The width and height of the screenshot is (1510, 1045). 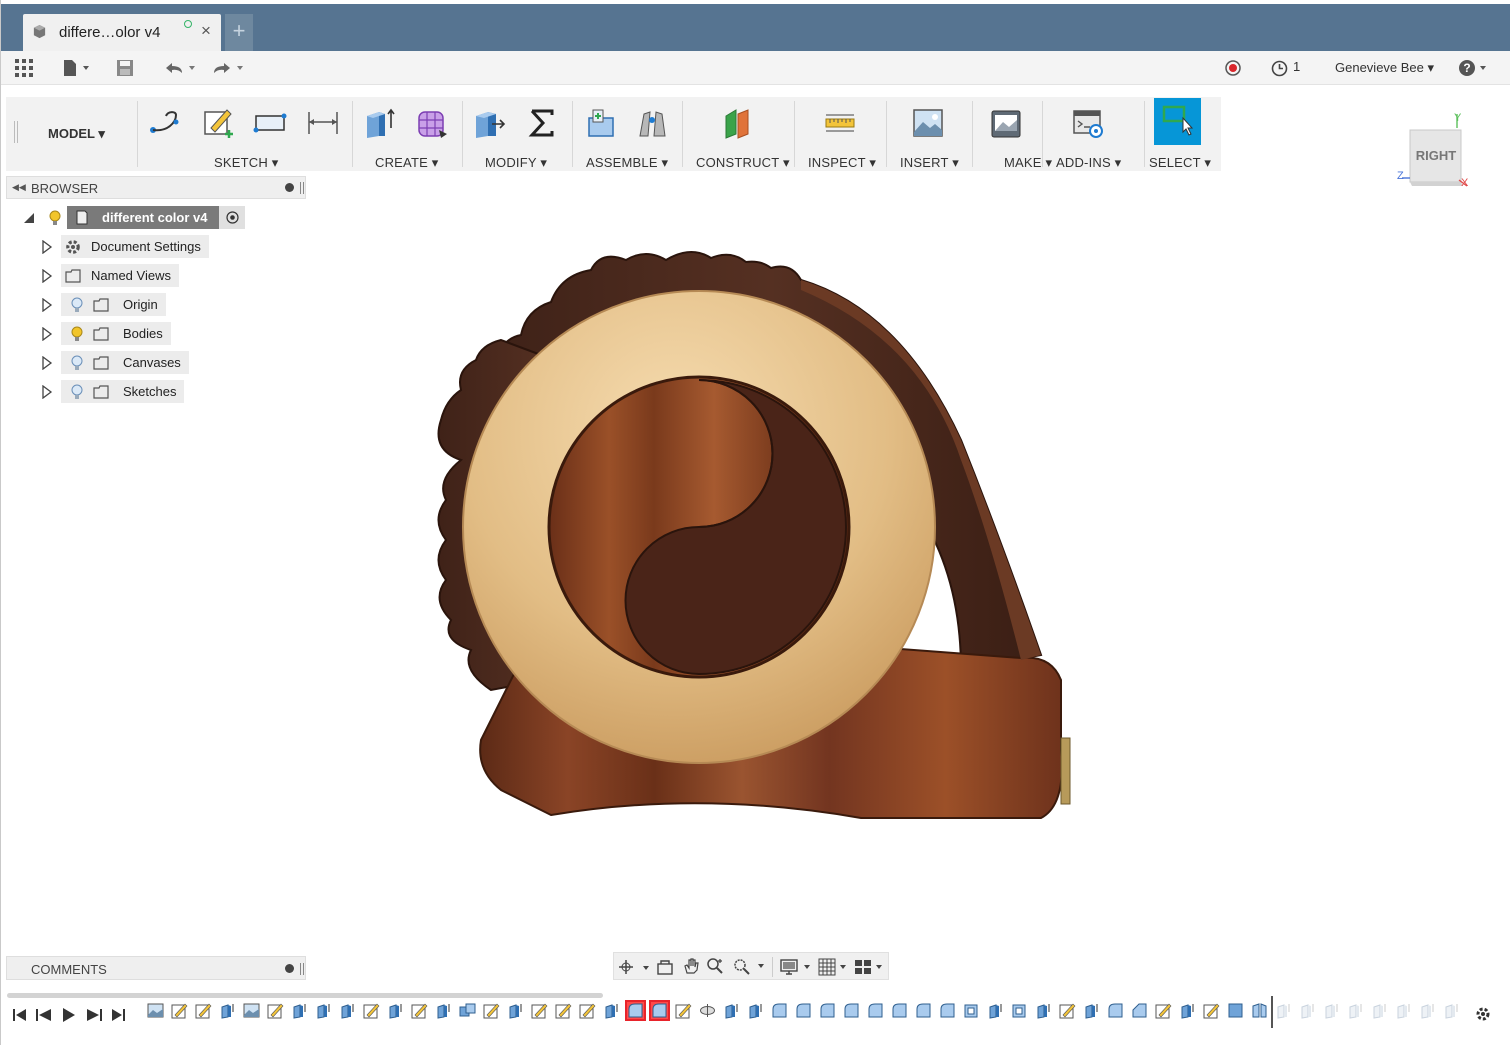 What do you see at coordinates (715, 966) in the screenshot?
I see `zoom-icon` at bounding box center [715, 966].